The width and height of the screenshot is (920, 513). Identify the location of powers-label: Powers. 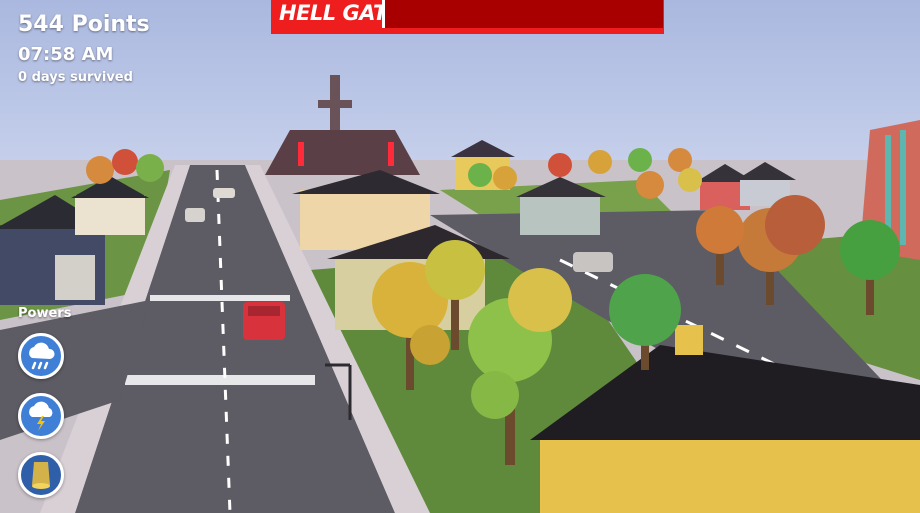
(45, 313).